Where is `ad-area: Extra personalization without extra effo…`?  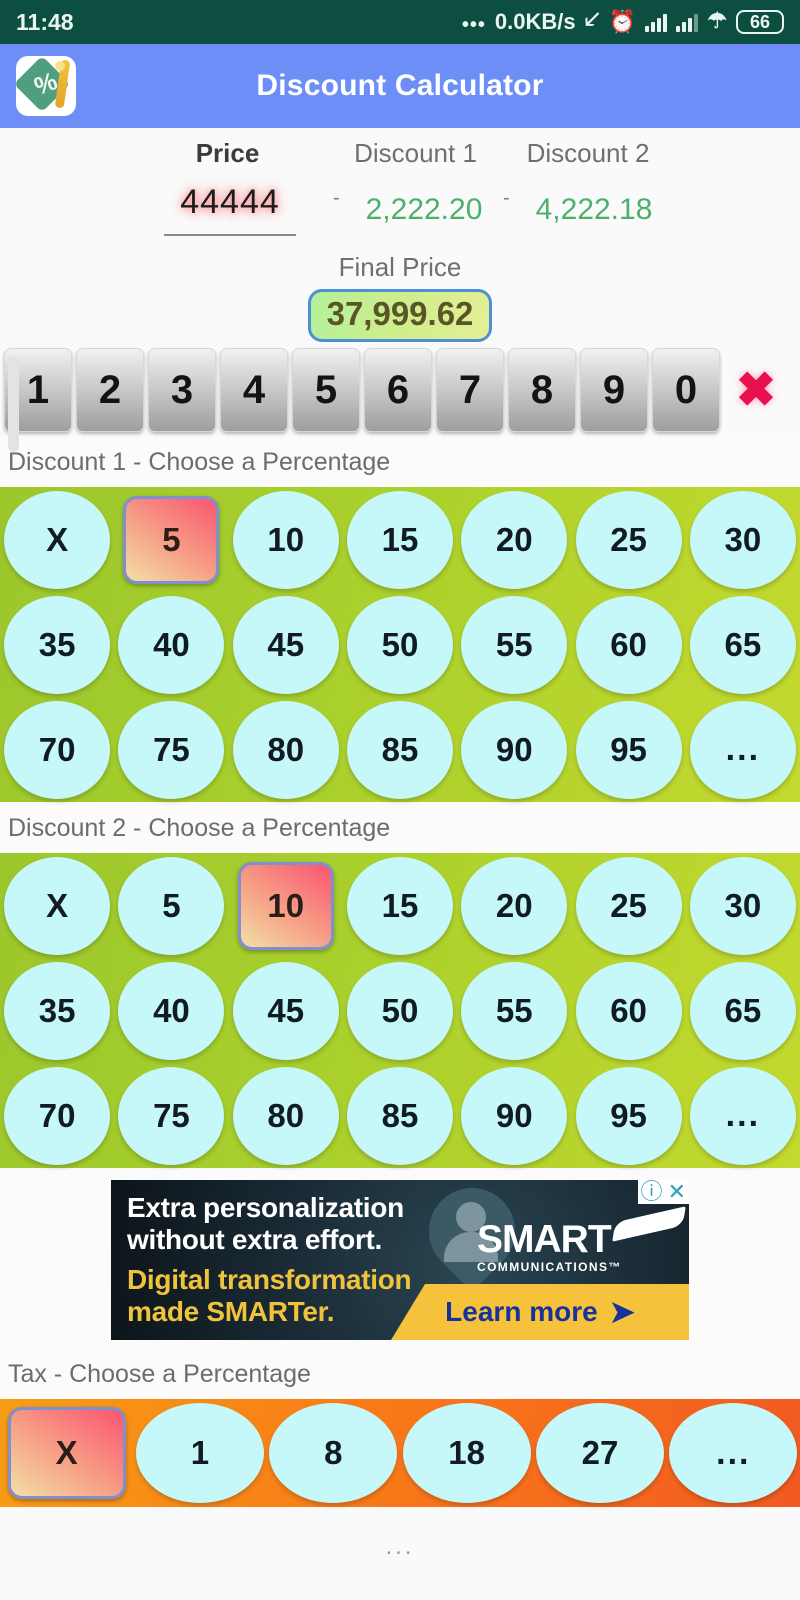
ad-area: Extra personalization without extra effo… is located at coordinates (400, 1258).